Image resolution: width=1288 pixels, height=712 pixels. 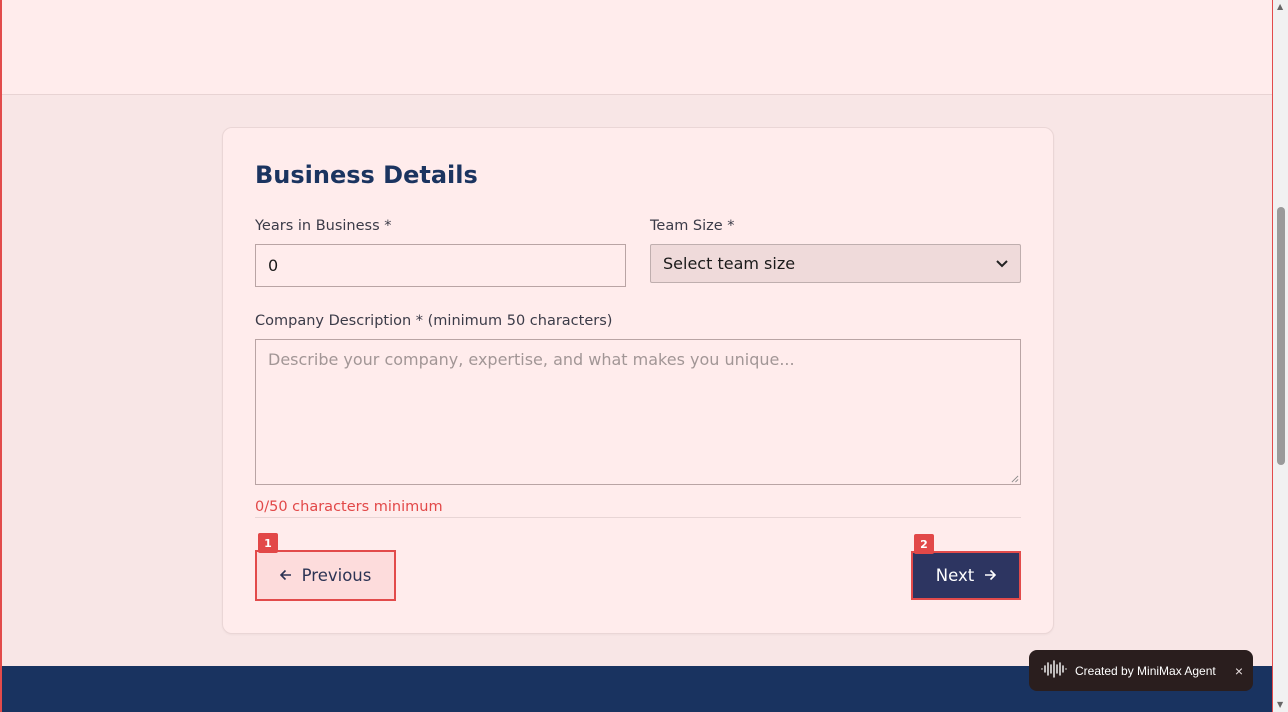 What do you see at coordinates (1239, 671) in the screenshot?
I see `close-icon: ×` at bounding box center [1239, 671].